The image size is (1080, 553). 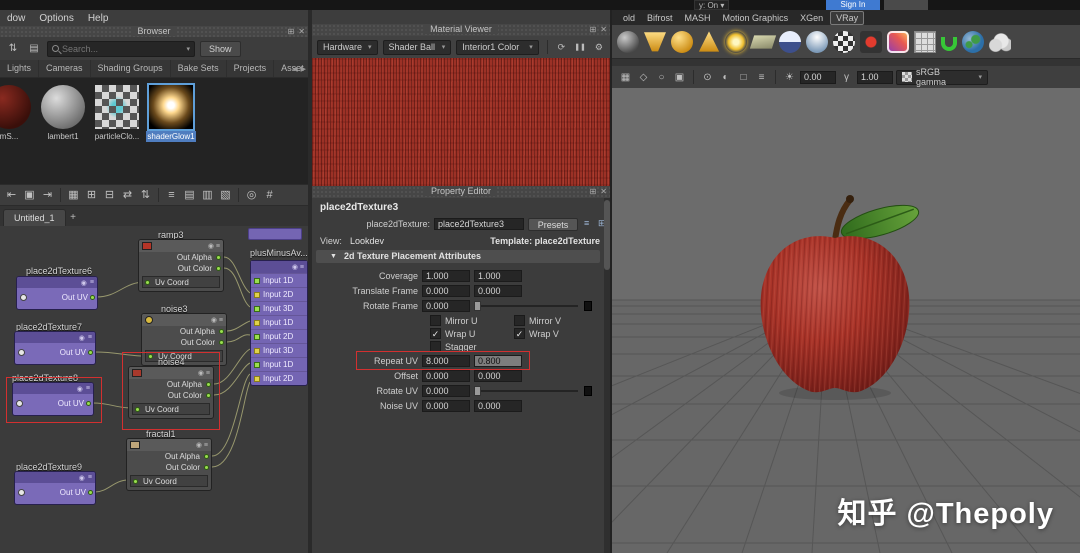 What do you see at coordinates (458, 256) in the screenshot?
I see `section-2d-texture-placement: ▼ 2d Texture Placement Attributes` at bounding box center [458, 256].